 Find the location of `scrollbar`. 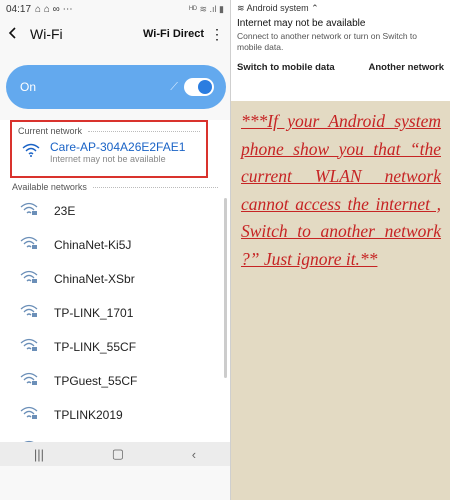

scrollbar is located at coordinates (225, 288).